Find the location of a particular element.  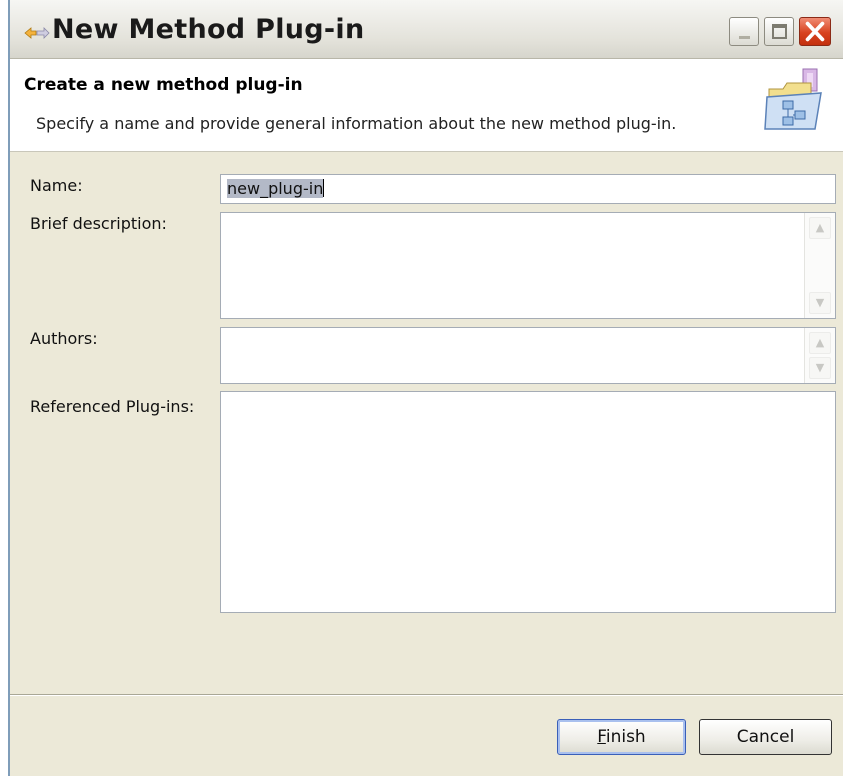

title-bar: New Method Plug-in is located at coordinates (426, 29).